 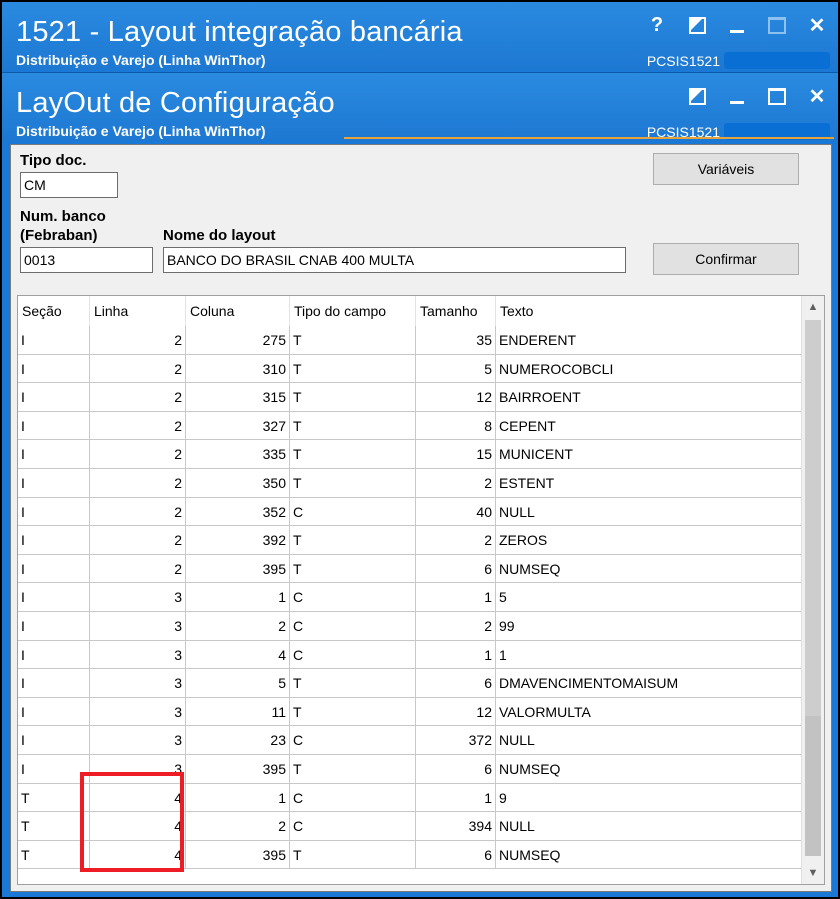 I want to click on scroll-thumb, so click(x=813, y=786).